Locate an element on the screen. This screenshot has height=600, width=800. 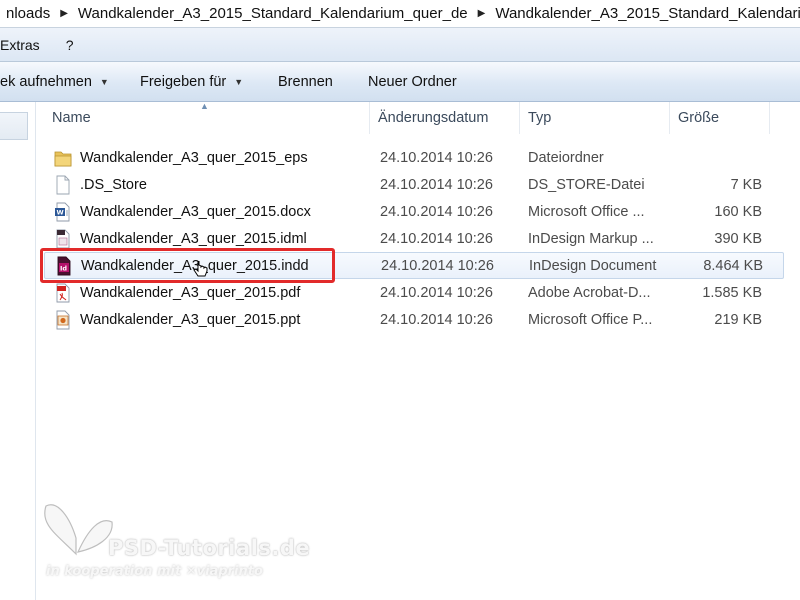
sort-ascending-icon: ▲ is located at coordinates (204, 106).